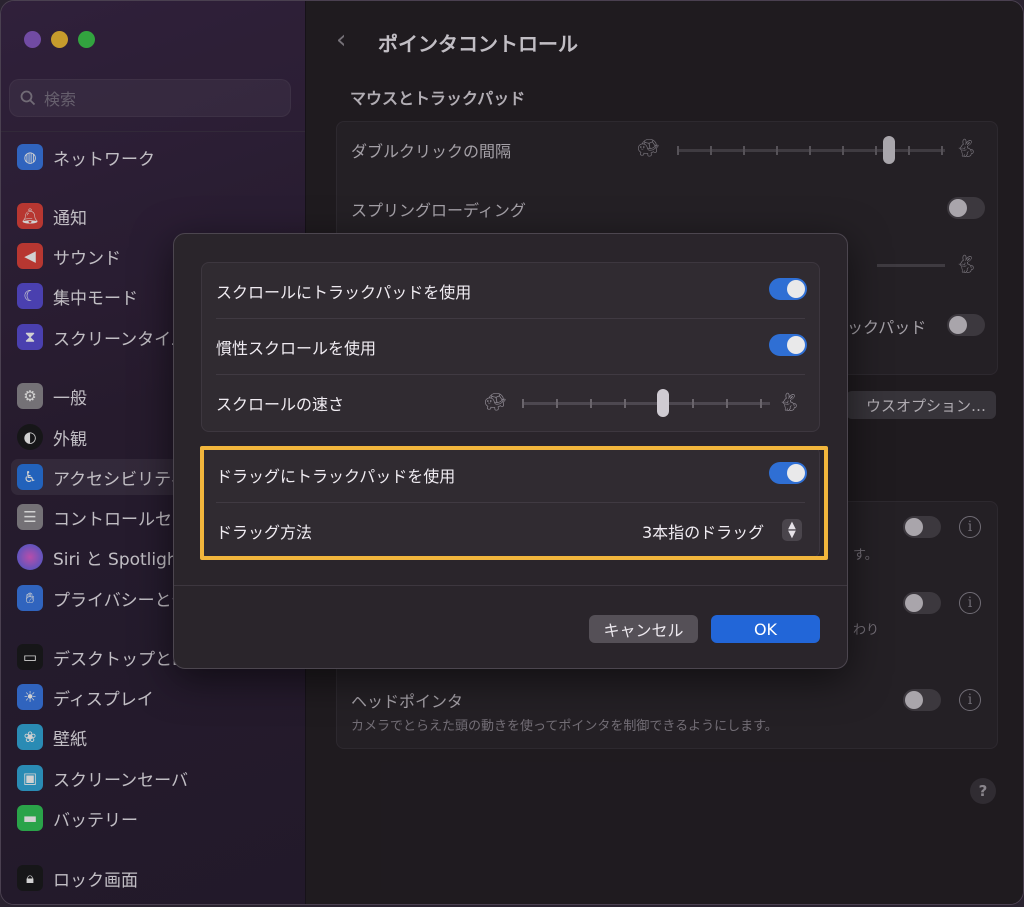 The image size is (1024, 907). Describe the element at coordinates (765, 629) in the screenshot. I see `ok-button: OK` at that location.